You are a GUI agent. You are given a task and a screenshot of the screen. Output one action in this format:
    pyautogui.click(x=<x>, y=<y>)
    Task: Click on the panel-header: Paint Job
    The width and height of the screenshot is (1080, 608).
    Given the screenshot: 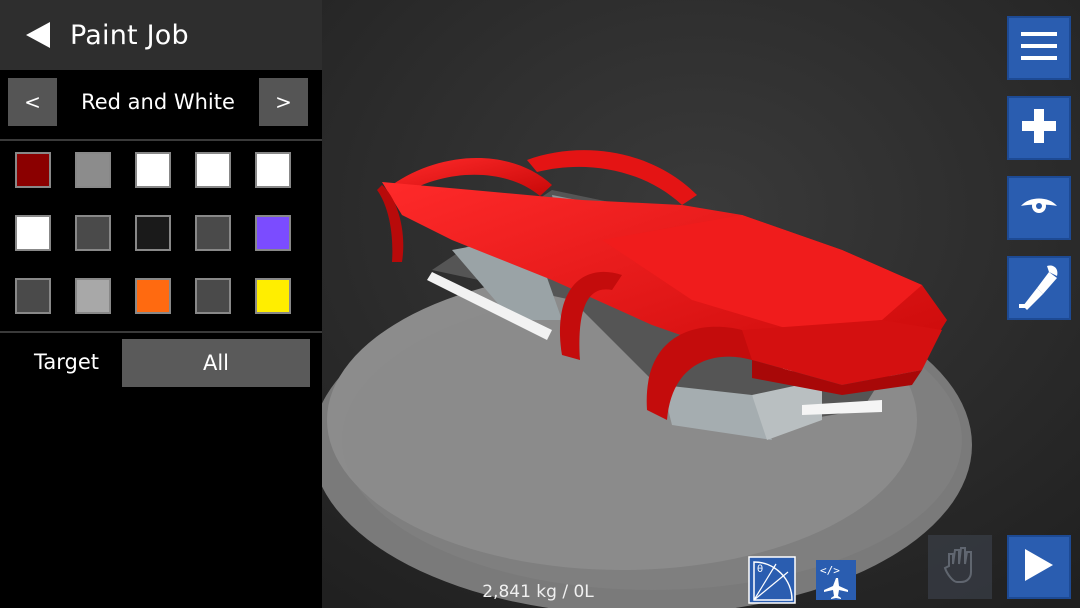 What is the action you would take?
    pyautogui.click(x=161, y=35)
    